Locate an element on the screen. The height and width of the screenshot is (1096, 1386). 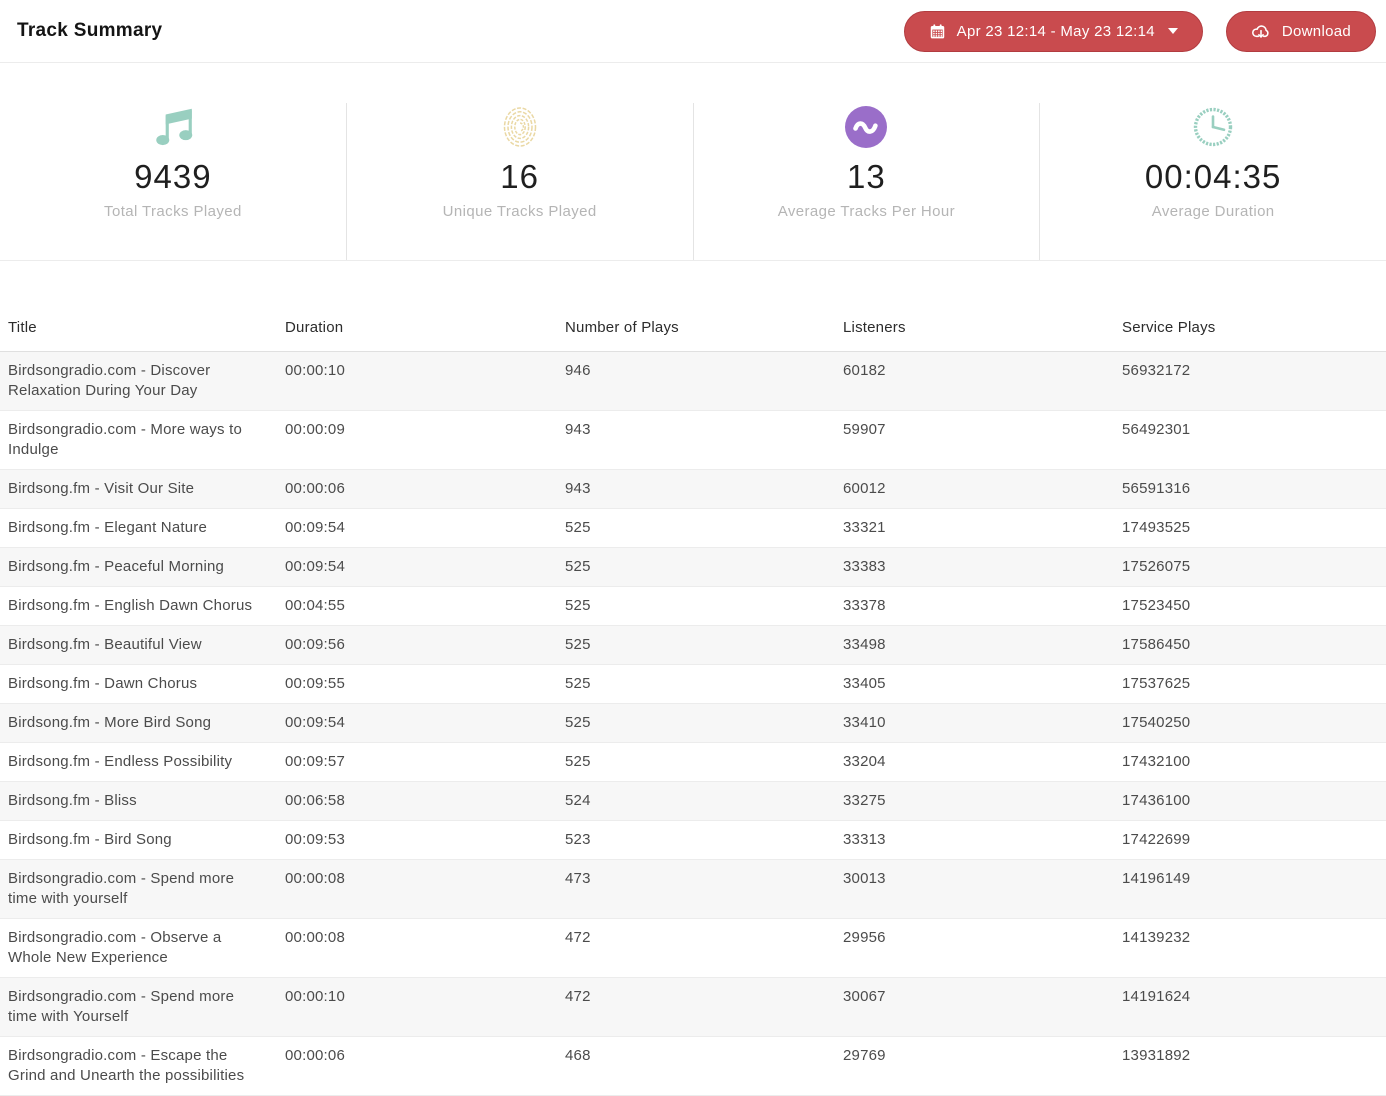
stat-label: Average Duration is located at coordinates (1213, 211).